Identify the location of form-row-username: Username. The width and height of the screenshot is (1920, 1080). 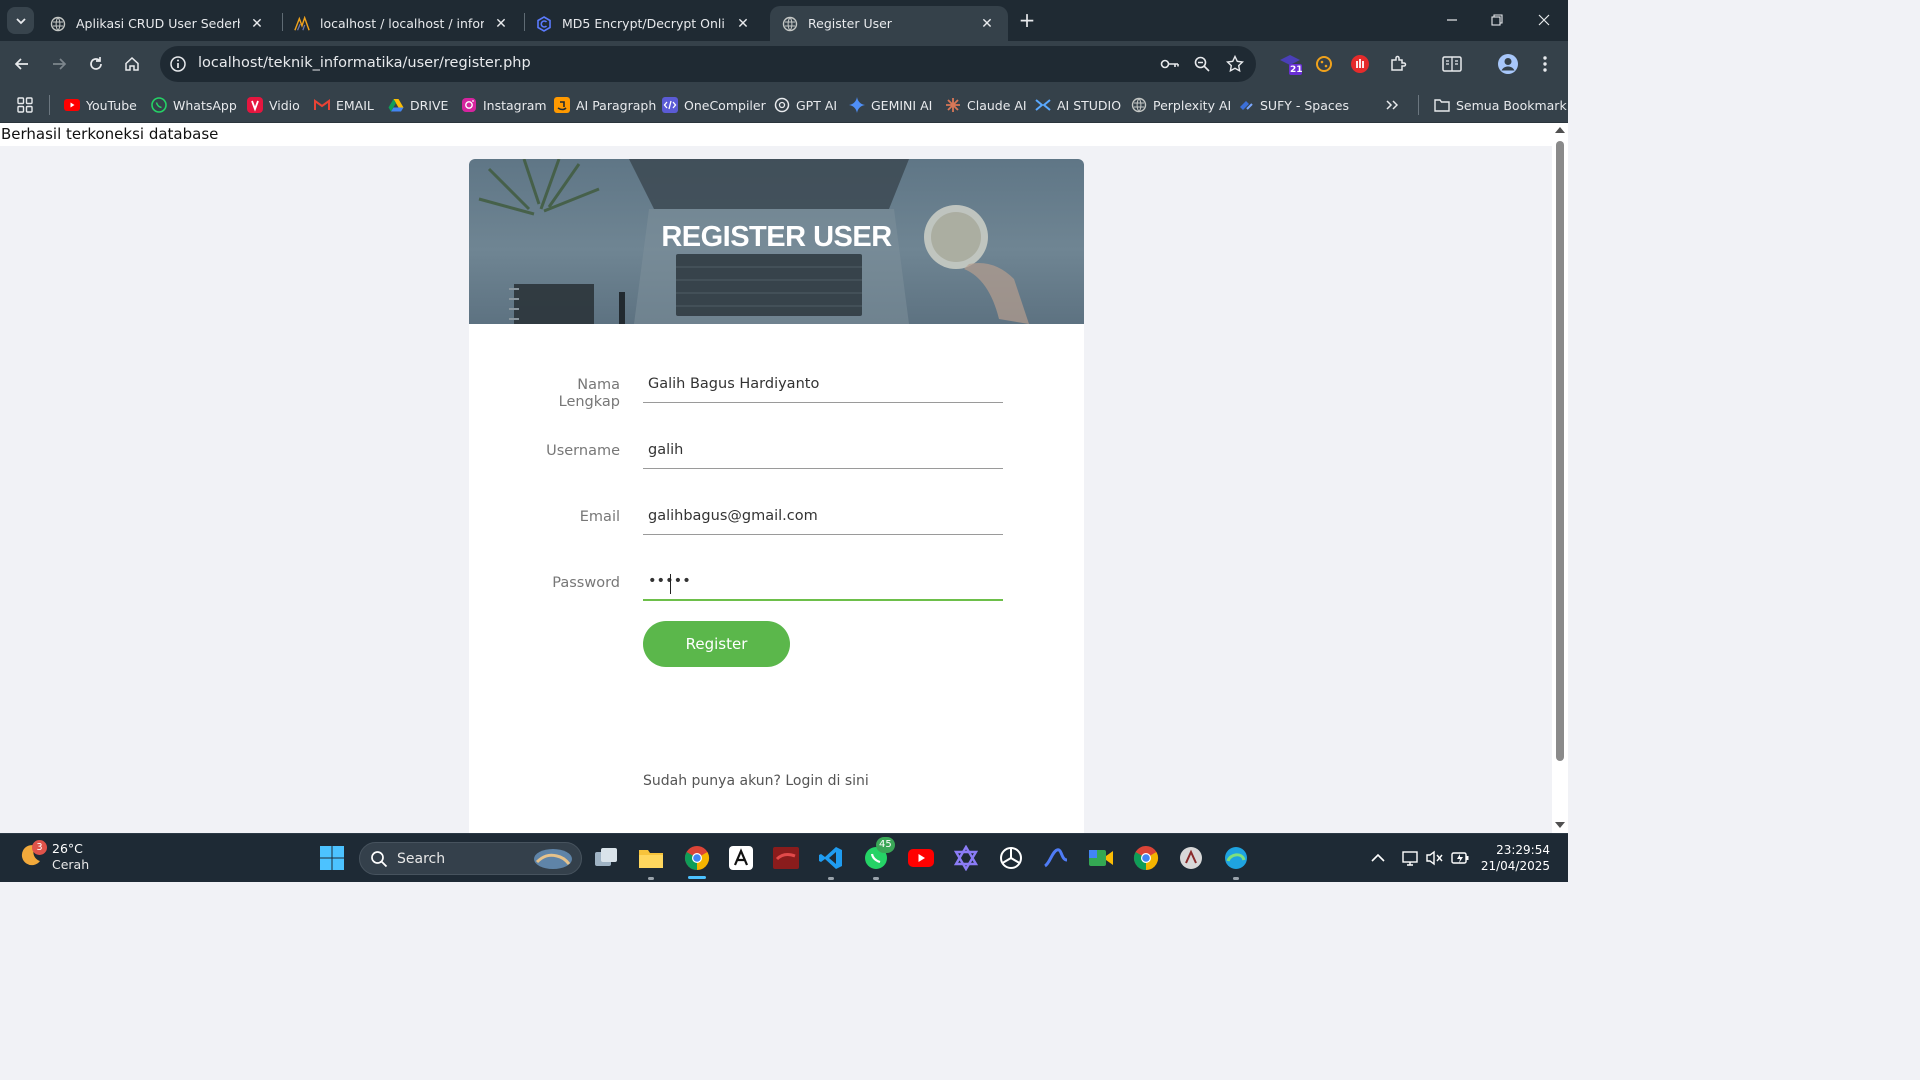
(776, 446).